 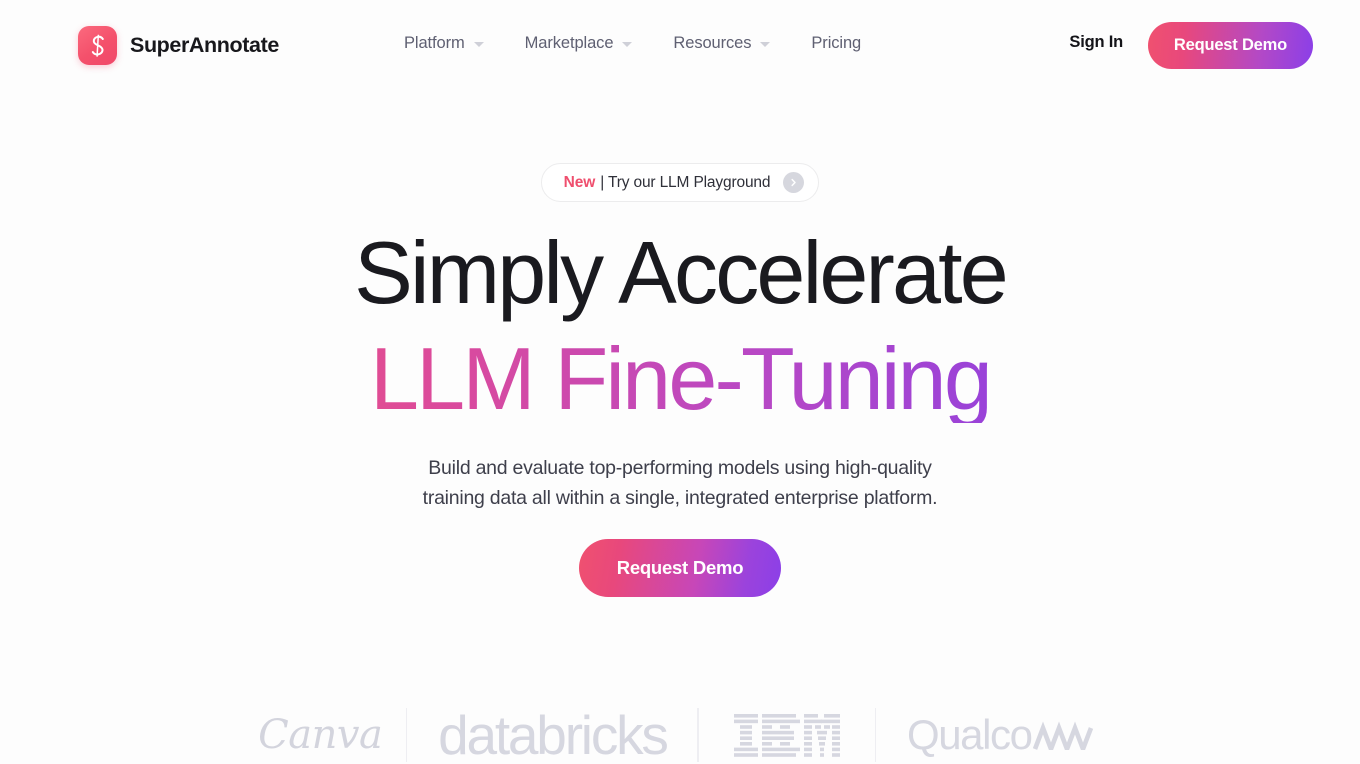 I want to click on nav-item-pricing: Pricing, so click(x=836, y=43).